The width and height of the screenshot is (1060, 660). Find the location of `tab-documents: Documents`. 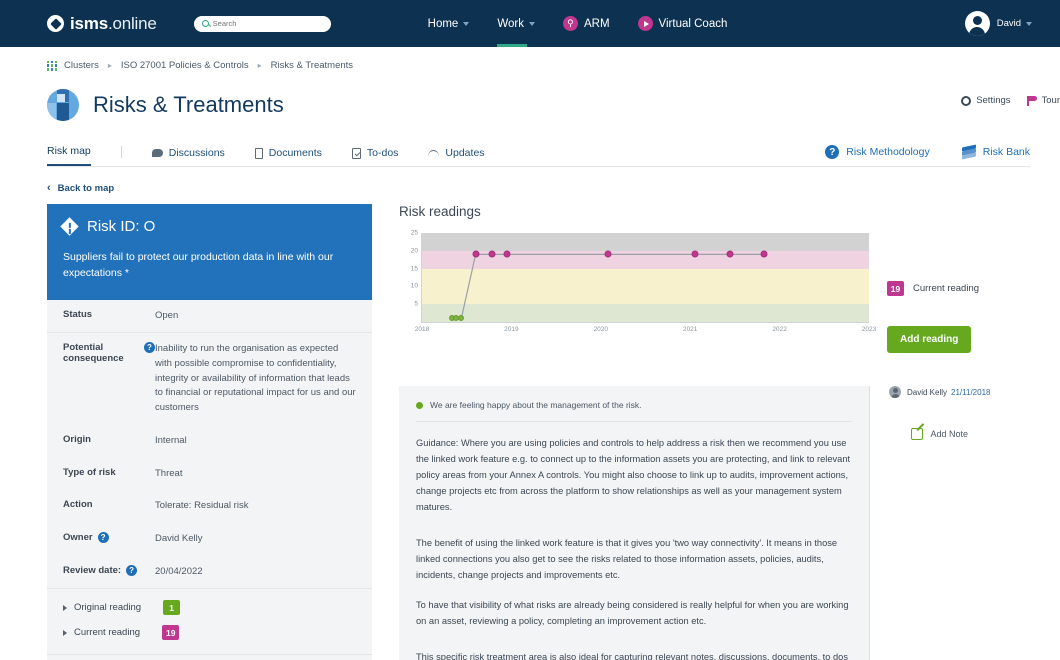

tab-documents: Documents is located at coordinates (288, 156).